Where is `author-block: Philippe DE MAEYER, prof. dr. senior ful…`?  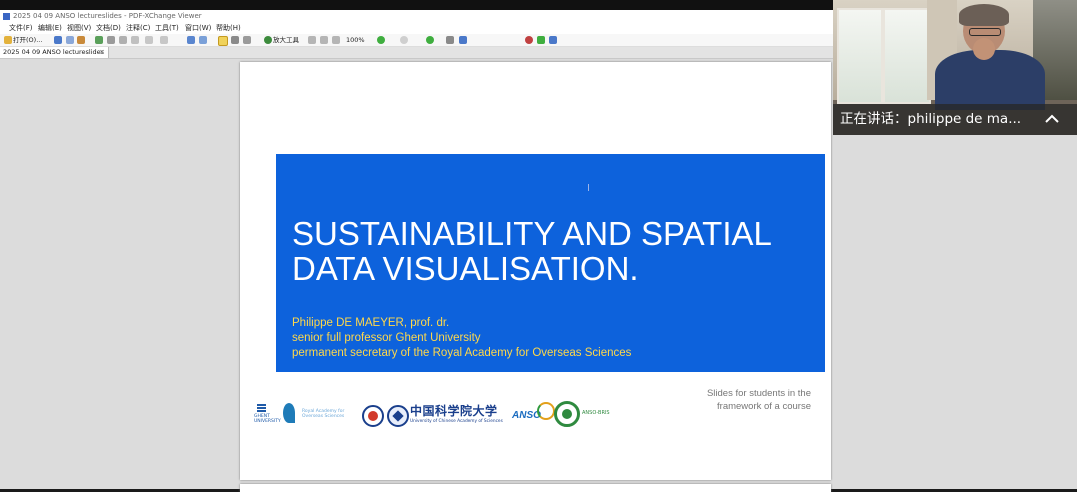
author-block: Philippe DE MAEYER, prof. dr. senior ful… is located at coordinates (461, 338).